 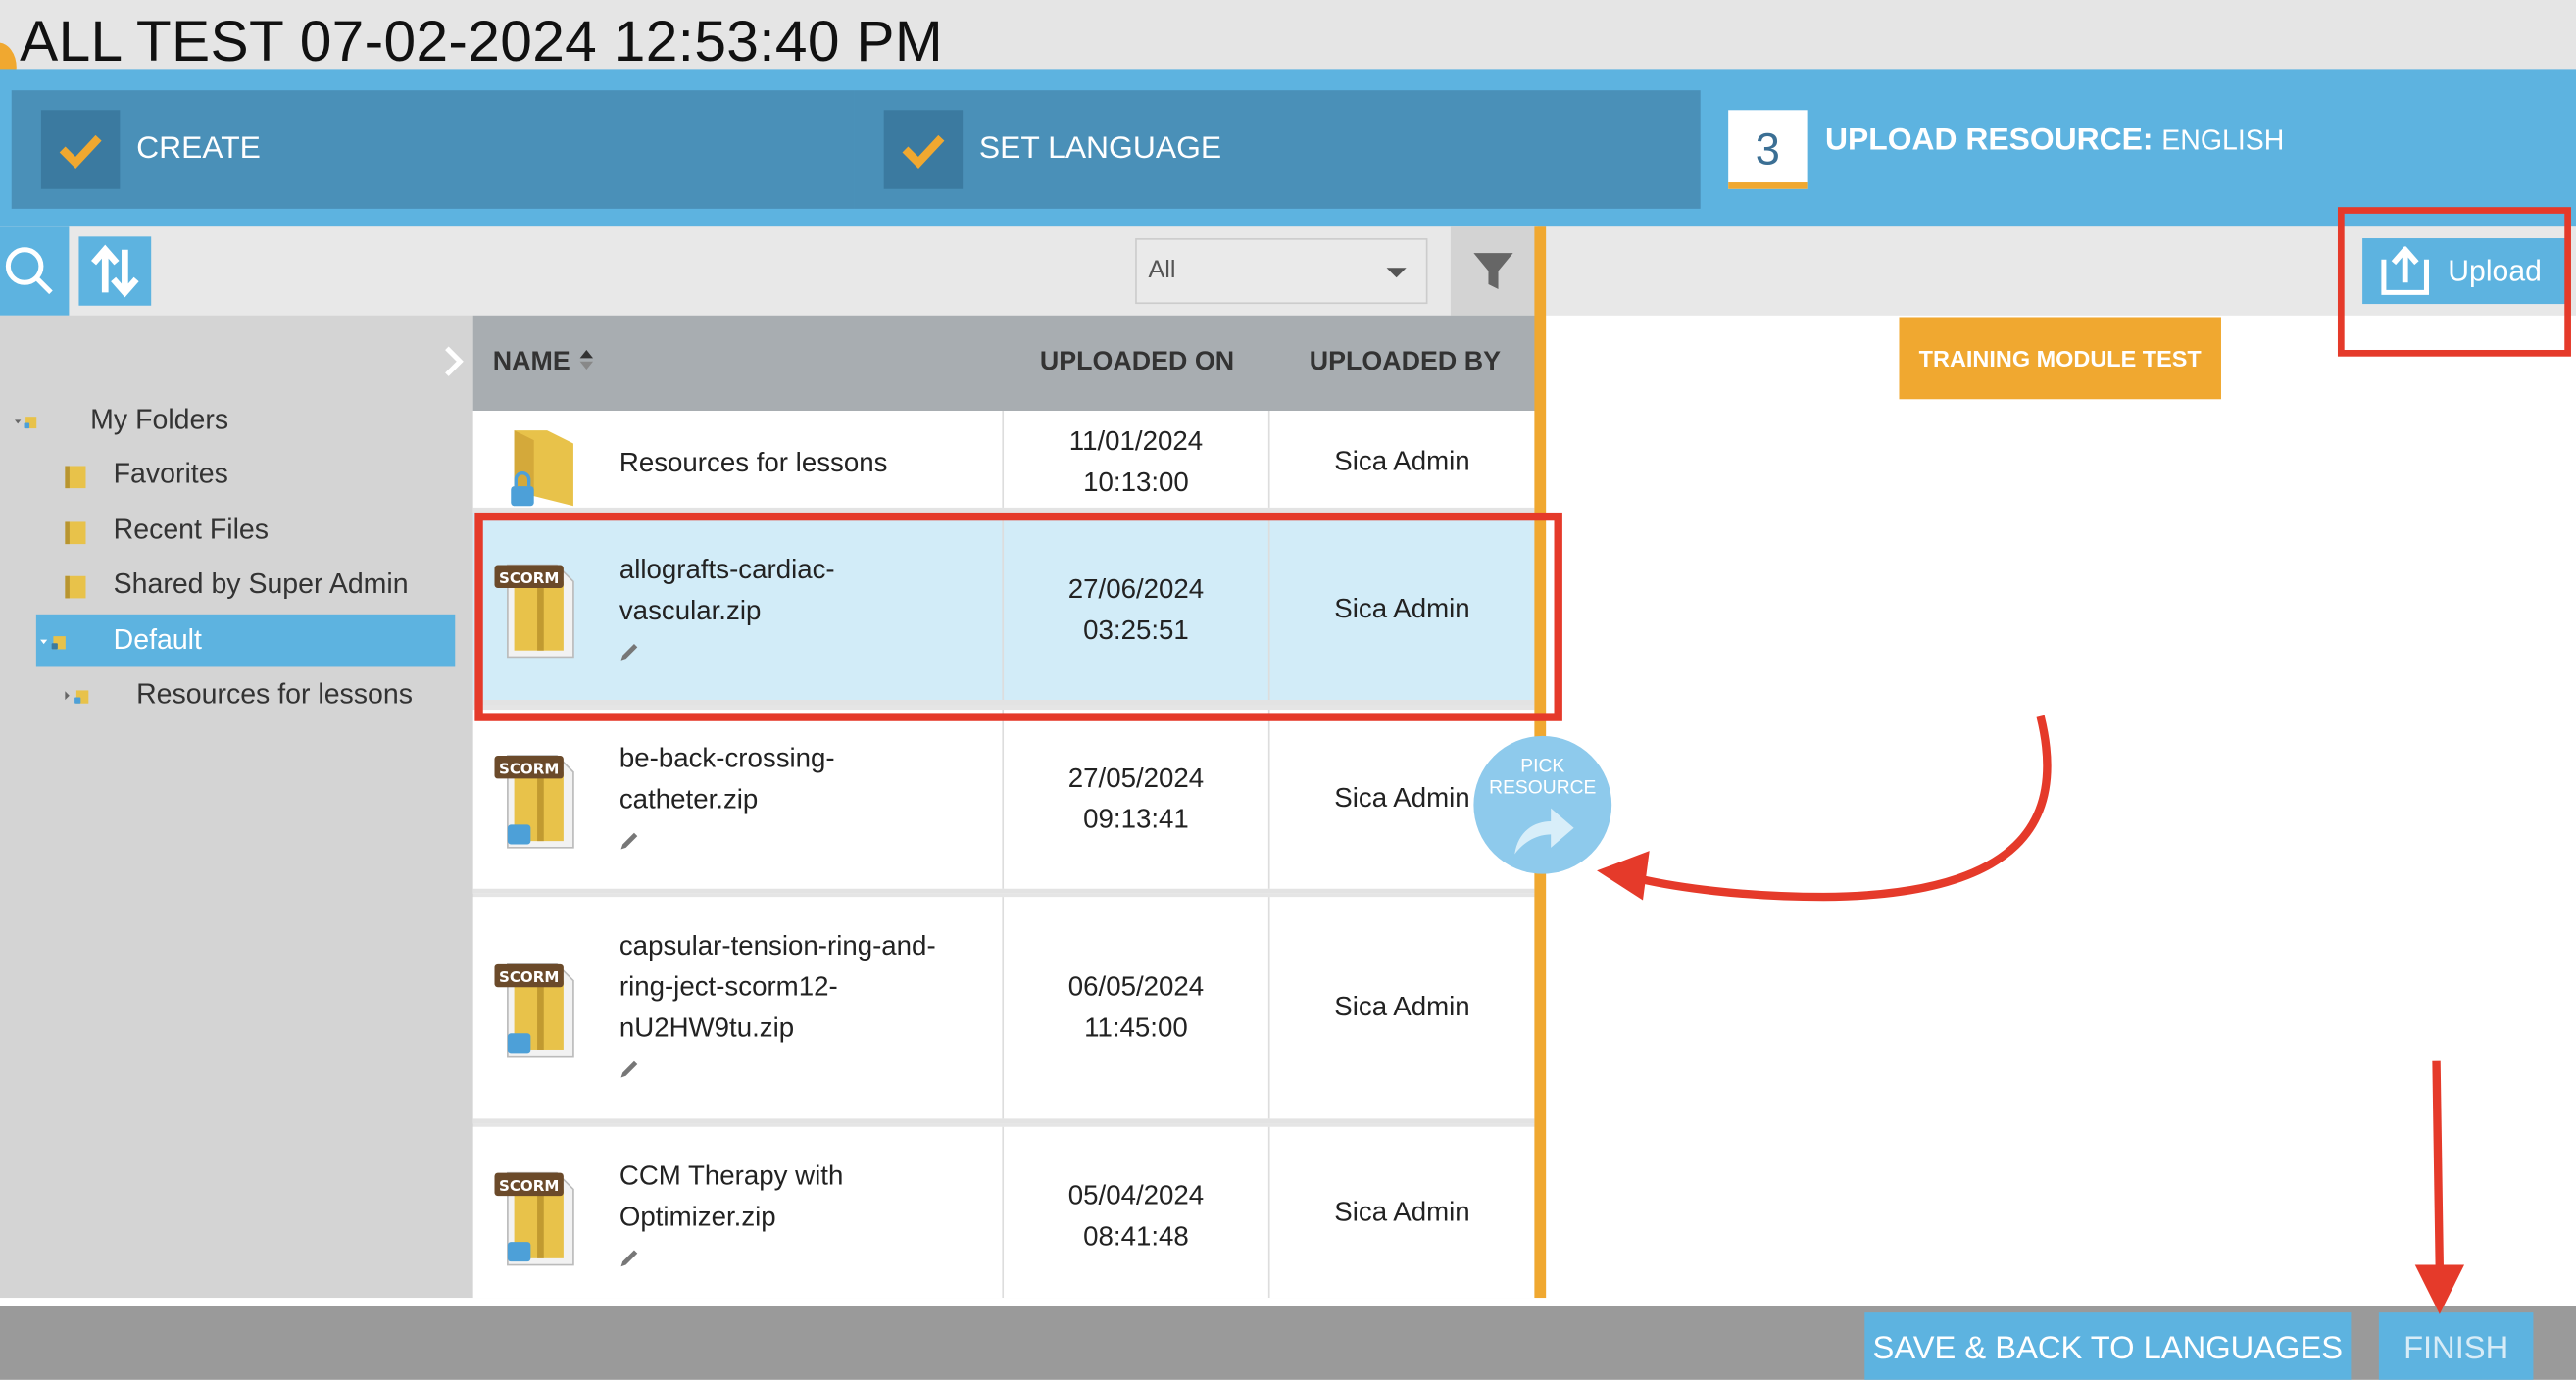 I want to click on pick-resource-label-line1: PICK, so click(x=1542, y=767).